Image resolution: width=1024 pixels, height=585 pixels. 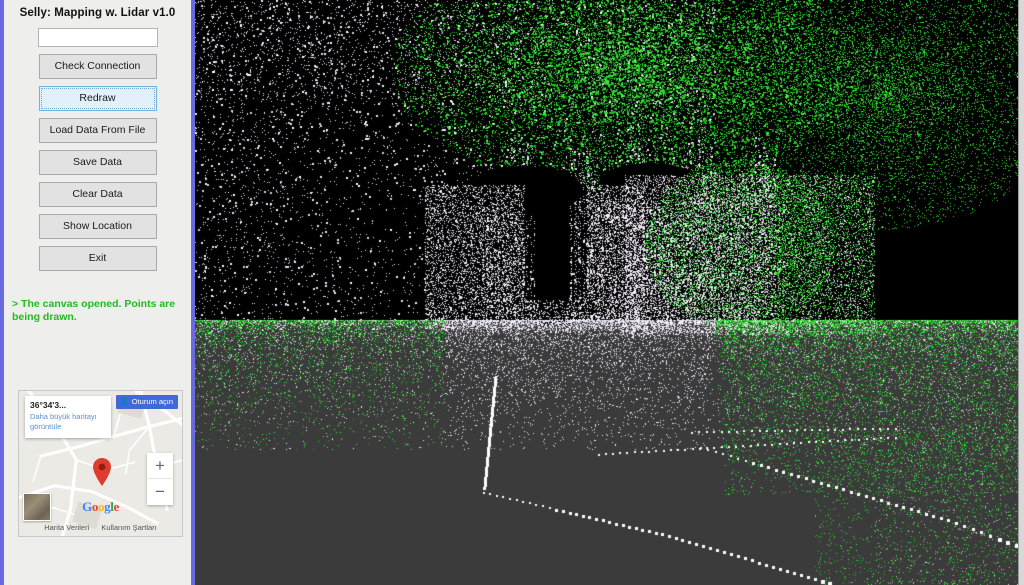 I want to click on sign-in-label: Oturum açın, so click(x=152, y=401).